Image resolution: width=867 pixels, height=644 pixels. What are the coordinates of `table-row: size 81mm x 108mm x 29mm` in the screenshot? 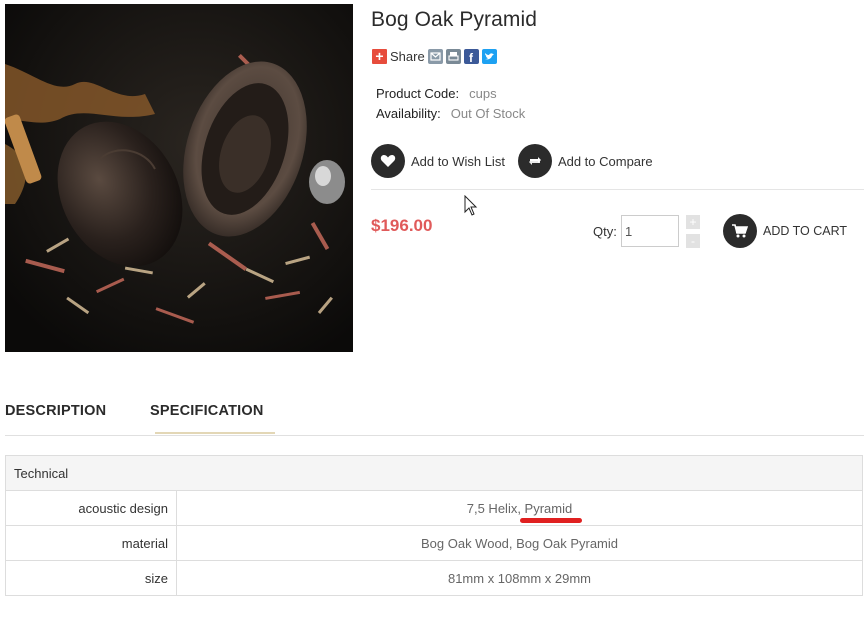 It's located at (434, 578).